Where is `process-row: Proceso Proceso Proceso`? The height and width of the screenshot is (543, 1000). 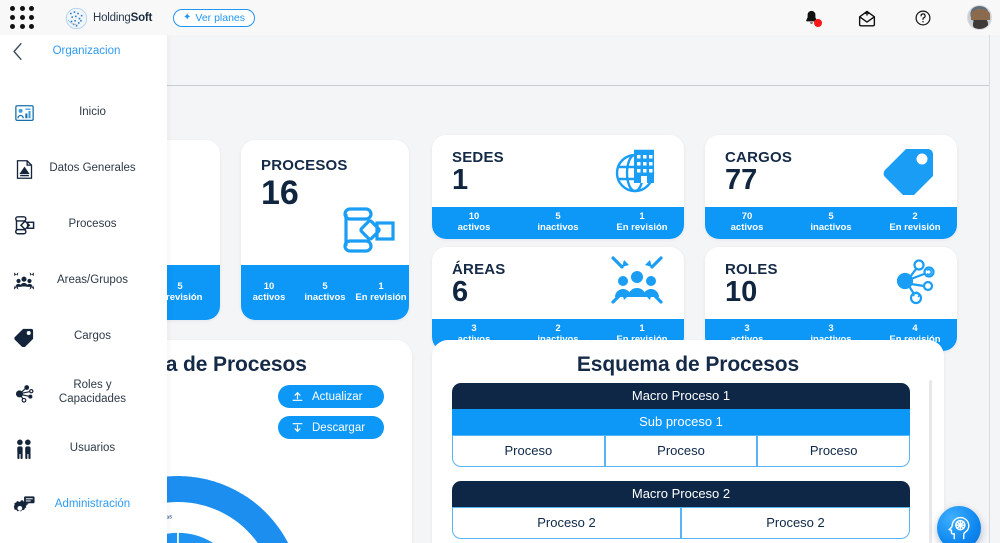
process-row: Proceso Proceso Proceso is located at coordinates (681, 451).